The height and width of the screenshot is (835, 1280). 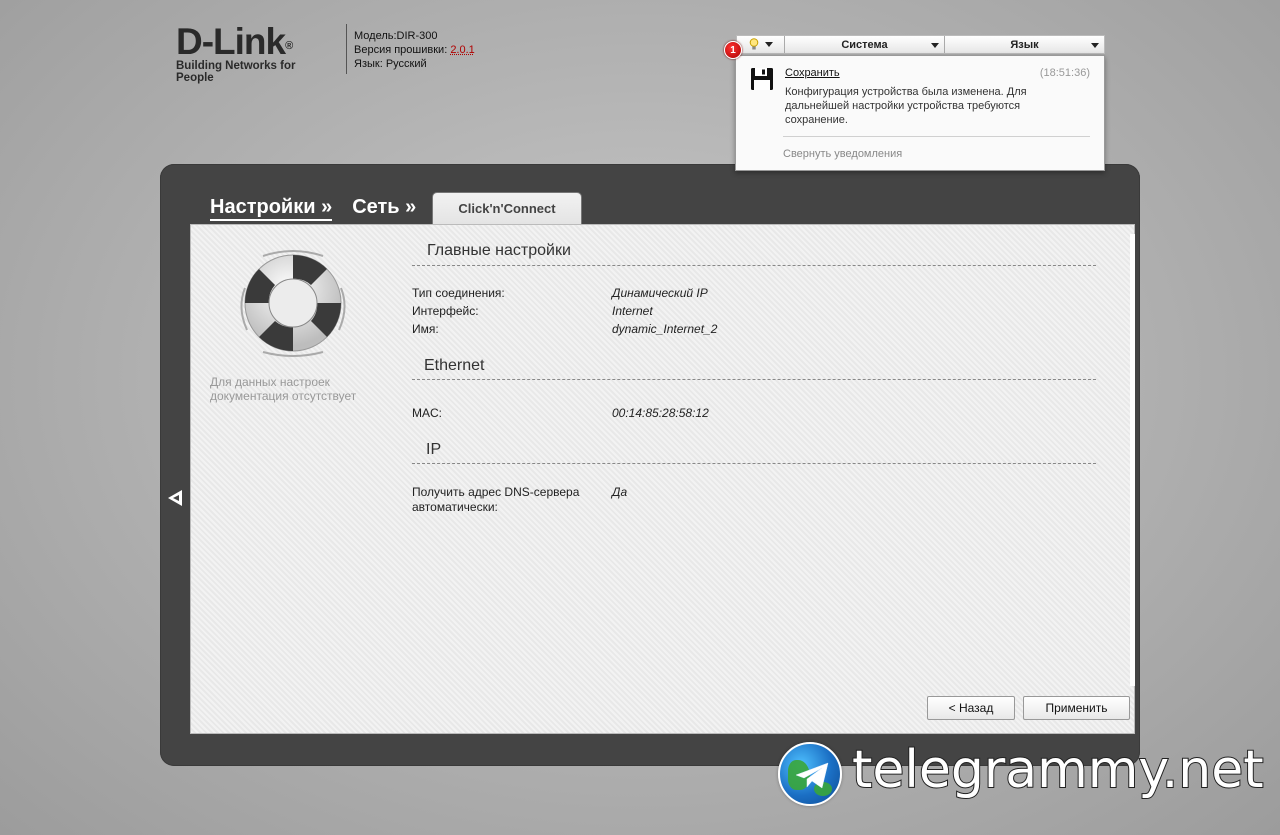 I want to click on name-label: Имя:, so click(x=425, y=329).